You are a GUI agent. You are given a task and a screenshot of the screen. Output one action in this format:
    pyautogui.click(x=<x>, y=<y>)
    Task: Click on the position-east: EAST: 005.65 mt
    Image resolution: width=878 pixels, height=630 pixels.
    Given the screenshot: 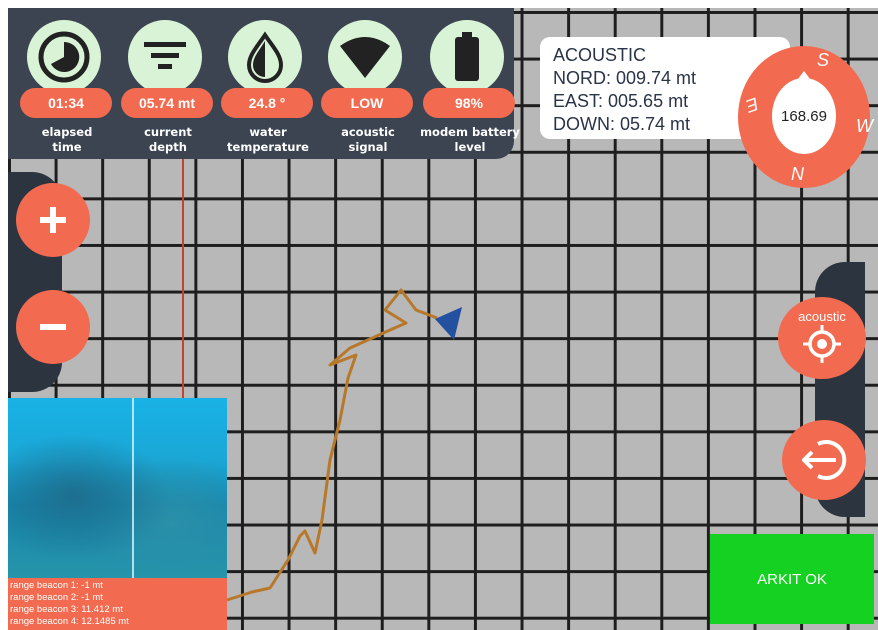 What is the action you would take?
    pyautogui.click(x=621, y=101)
    